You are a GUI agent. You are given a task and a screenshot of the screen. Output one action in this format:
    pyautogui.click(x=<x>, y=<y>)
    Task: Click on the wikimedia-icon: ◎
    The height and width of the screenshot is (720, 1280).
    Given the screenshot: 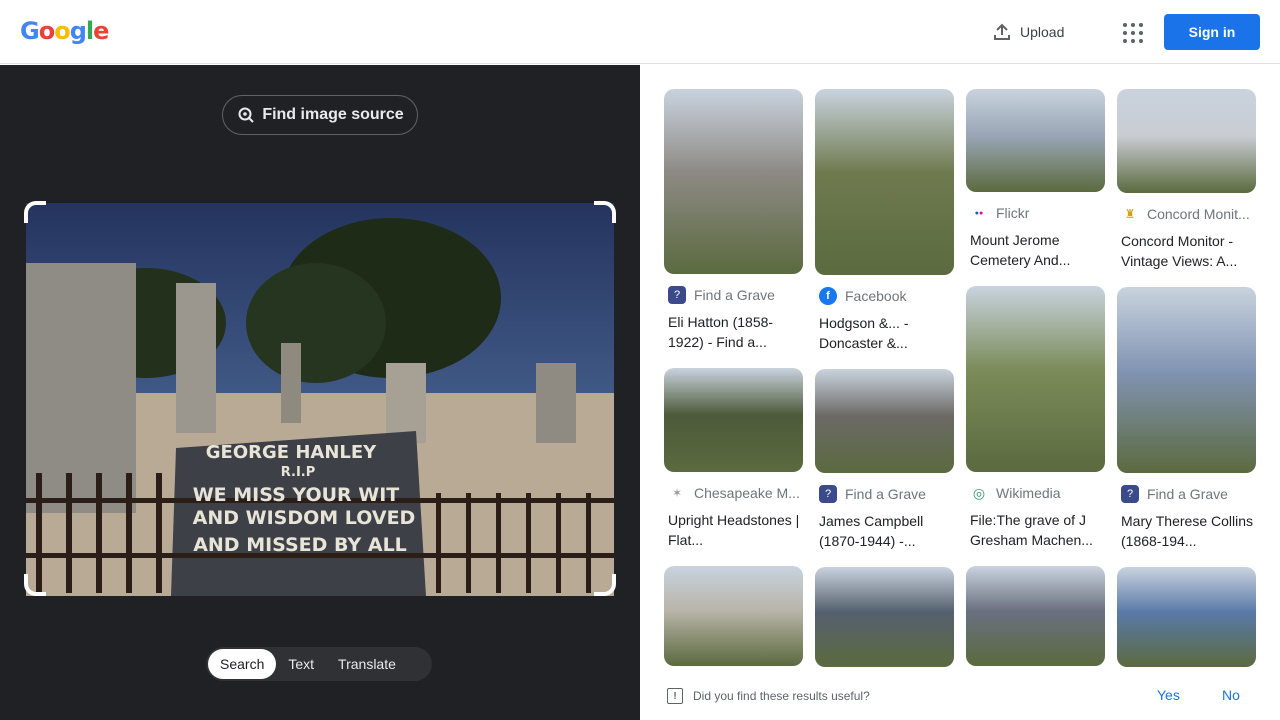 What is the action you would take?
    pyautogui.click(x=979, y=493)
    